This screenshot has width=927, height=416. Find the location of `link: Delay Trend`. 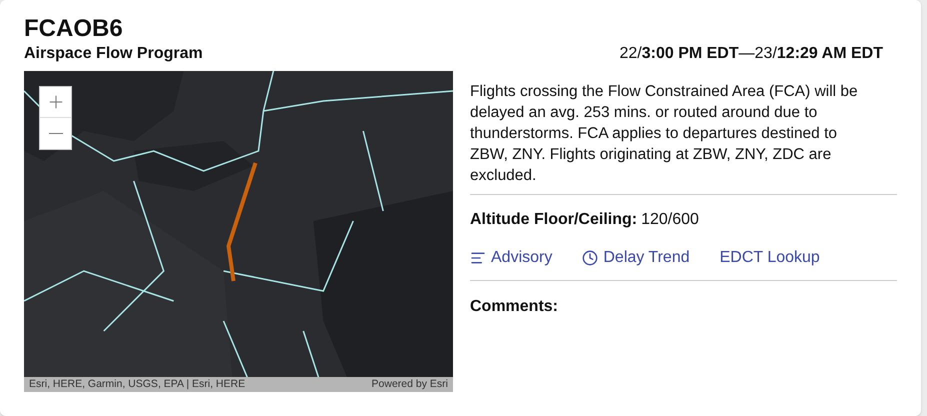

link: Delay Trend is located at coordinates (636, 258).